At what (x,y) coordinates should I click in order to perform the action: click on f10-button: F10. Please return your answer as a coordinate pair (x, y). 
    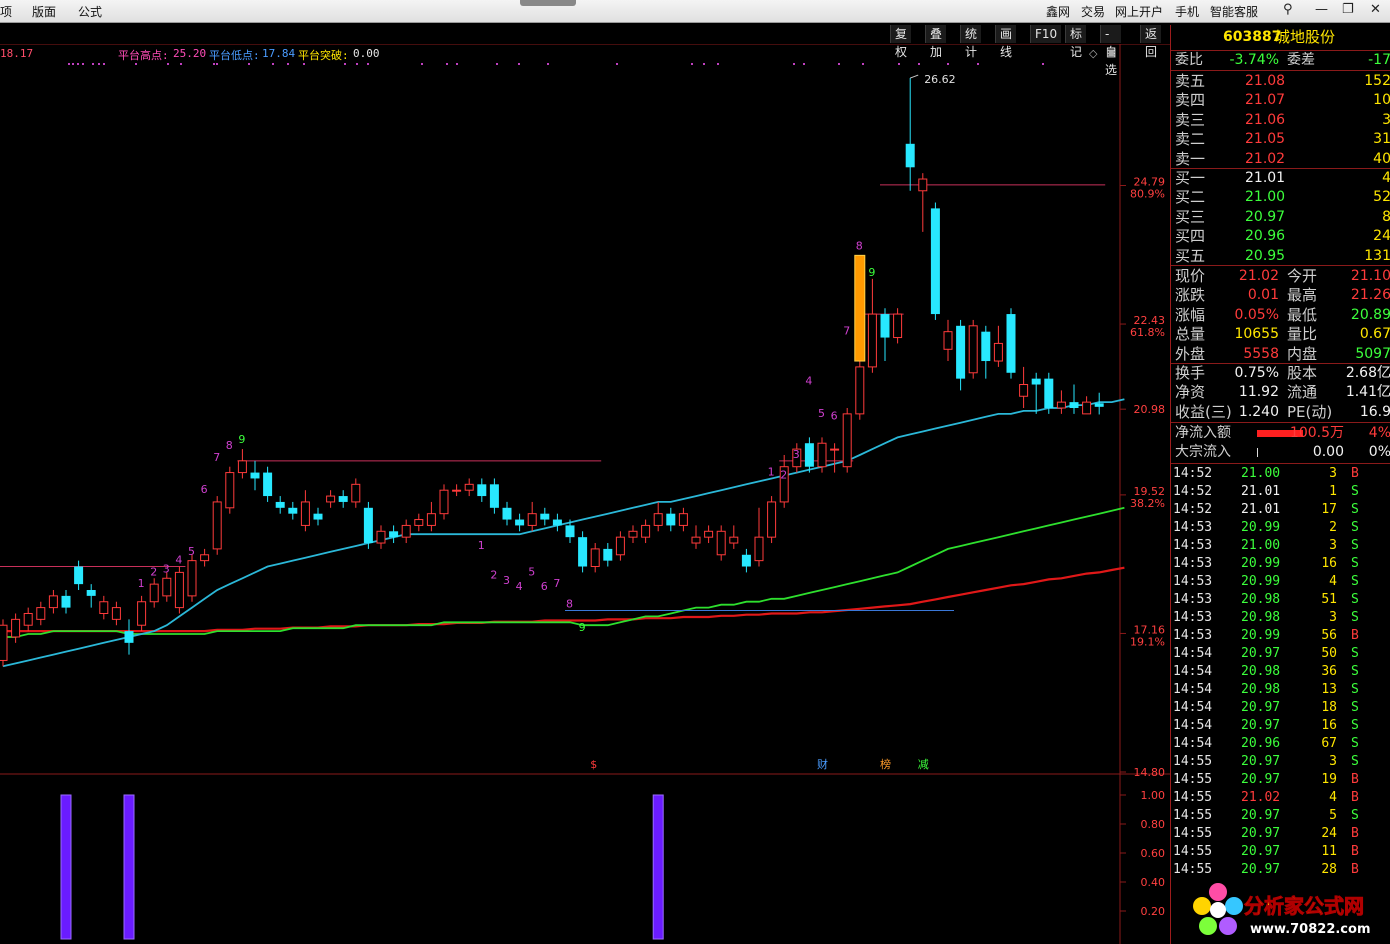
    Looking at the image, I should click on (1046, 34).